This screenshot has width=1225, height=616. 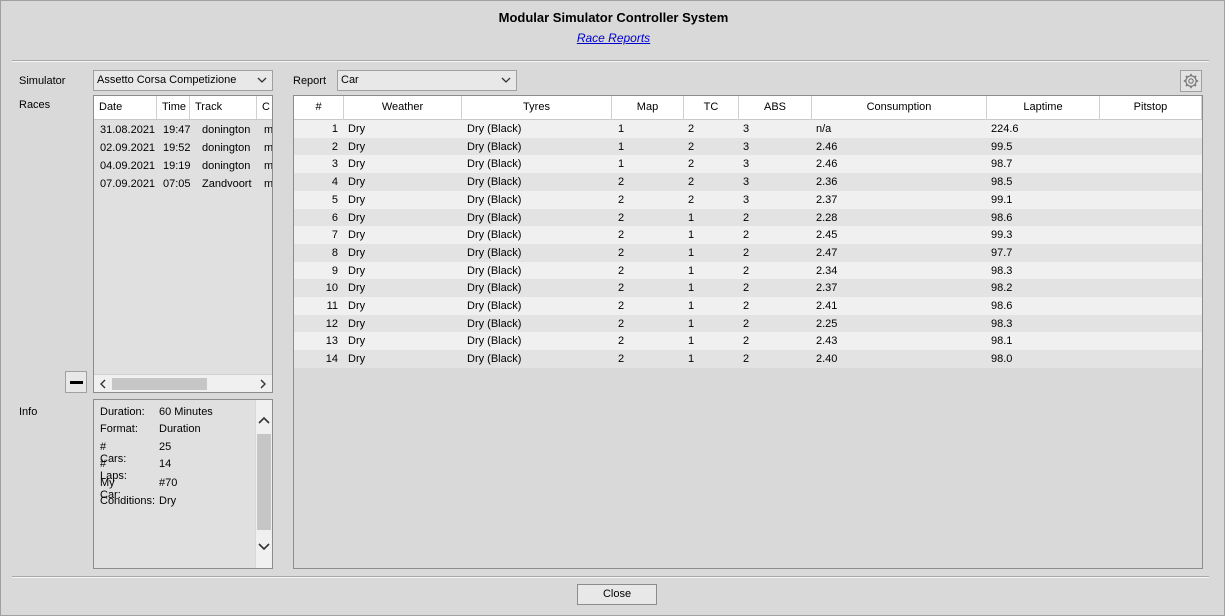 I want to click on cell-number: 2, so click(x=334, y=146).